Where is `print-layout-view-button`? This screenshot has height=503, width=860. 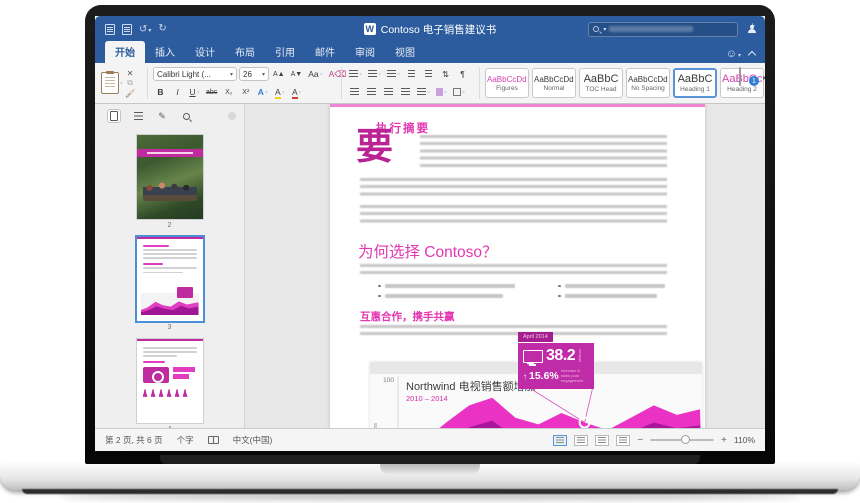
print-layout-view-button is located at coordinates (560, 440).